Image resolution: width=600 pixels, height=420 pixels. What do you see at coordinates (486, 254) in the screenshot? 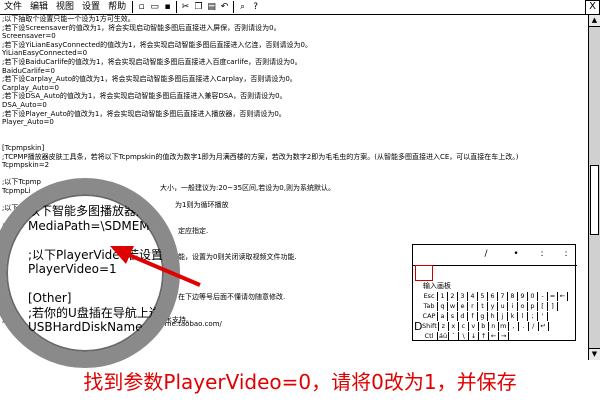
I see `candidate-key: /` at bounding box center [486, 254].